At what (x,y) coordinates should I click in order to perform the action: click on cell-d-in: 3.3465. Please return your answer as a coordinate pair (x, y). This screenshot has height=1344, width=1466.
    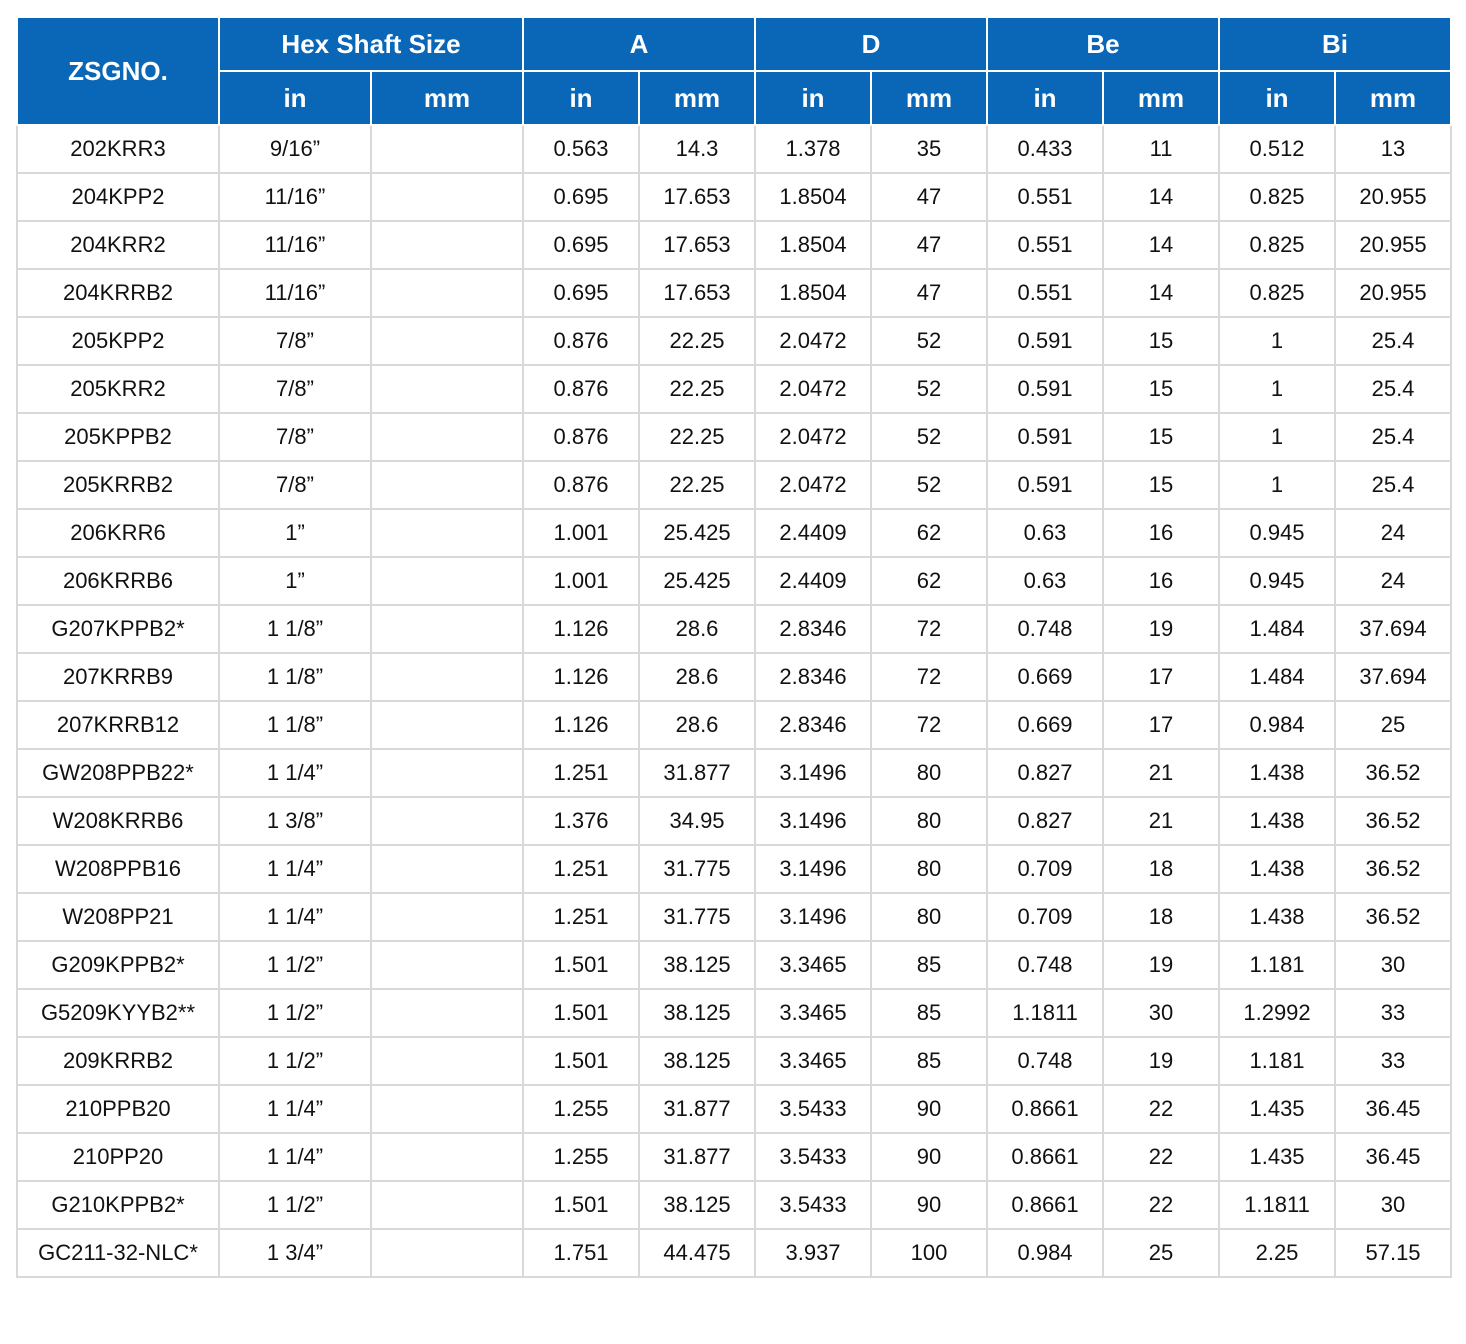
    Looking at the image, I should click on (813, 965).